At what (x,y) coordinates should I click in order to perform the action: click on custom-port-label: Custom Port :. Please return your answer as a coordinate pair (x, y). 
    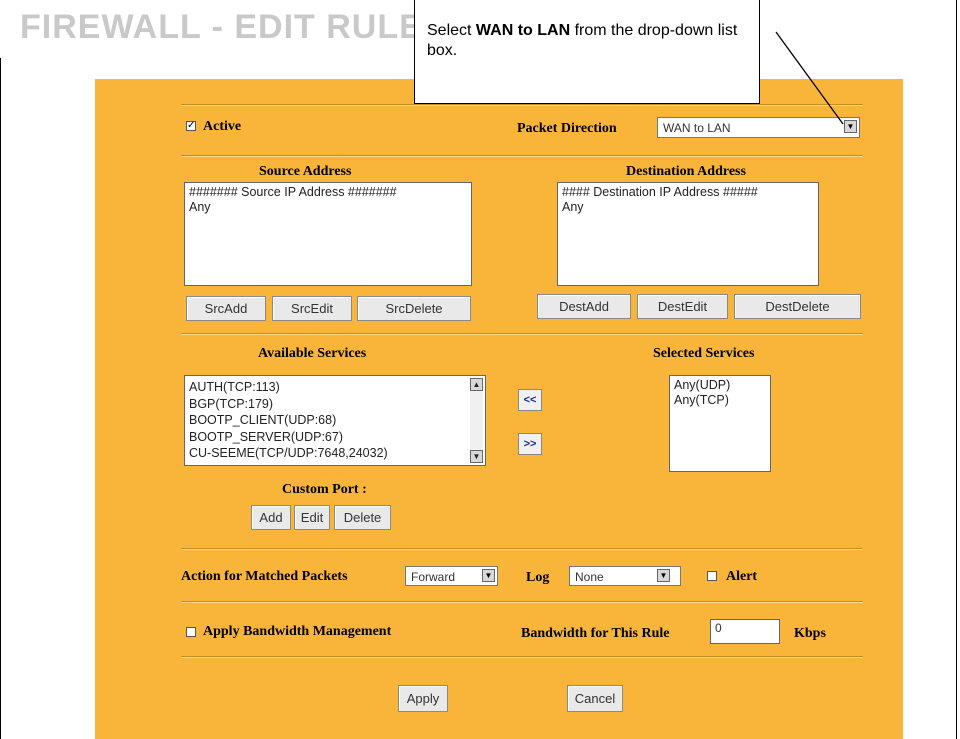
    Looking at the image, I should click on (324, 489).